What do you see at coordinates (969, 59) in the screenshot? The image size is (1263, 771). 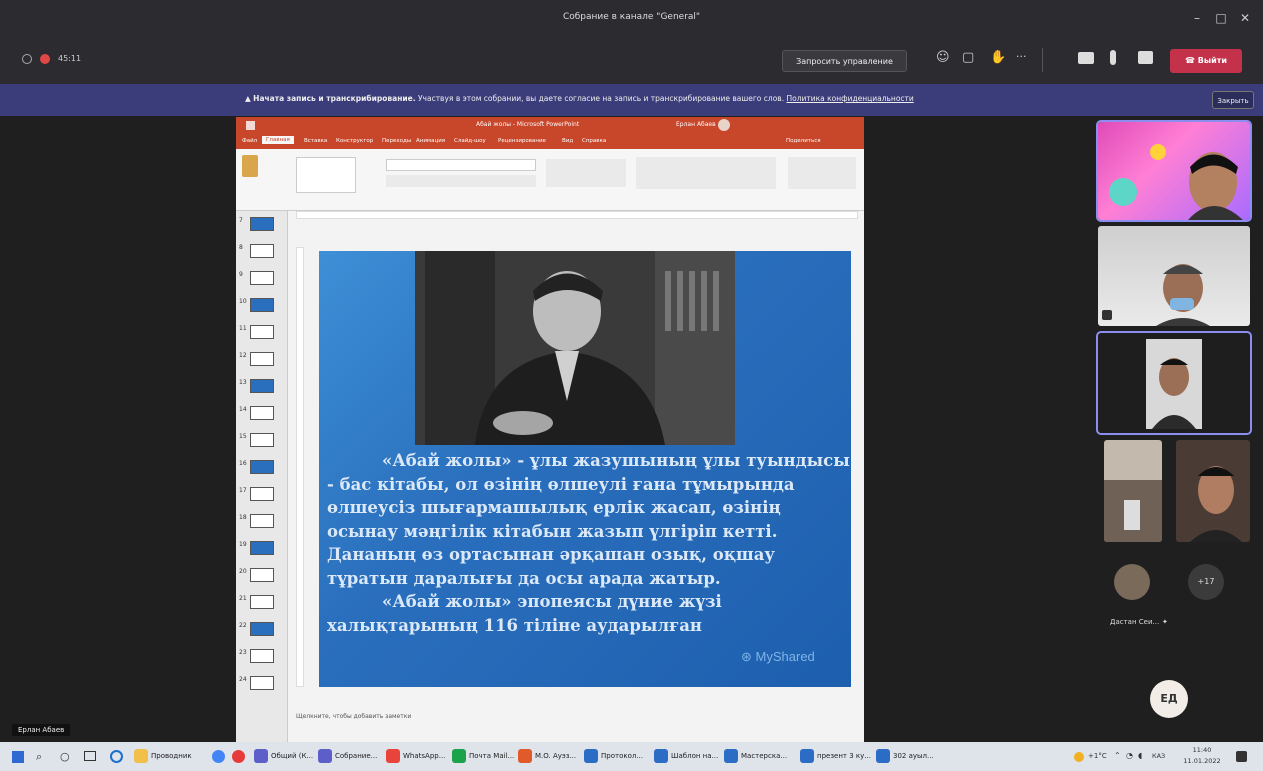 I see `chat-icon: ▢` at bounding box center [969, 59].